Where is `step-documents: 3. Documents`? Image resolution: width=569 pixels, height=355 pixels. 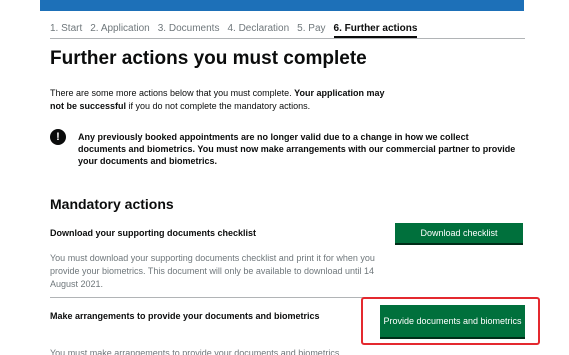 step-documents: 3. Documents is located at coordinates (188, 28).